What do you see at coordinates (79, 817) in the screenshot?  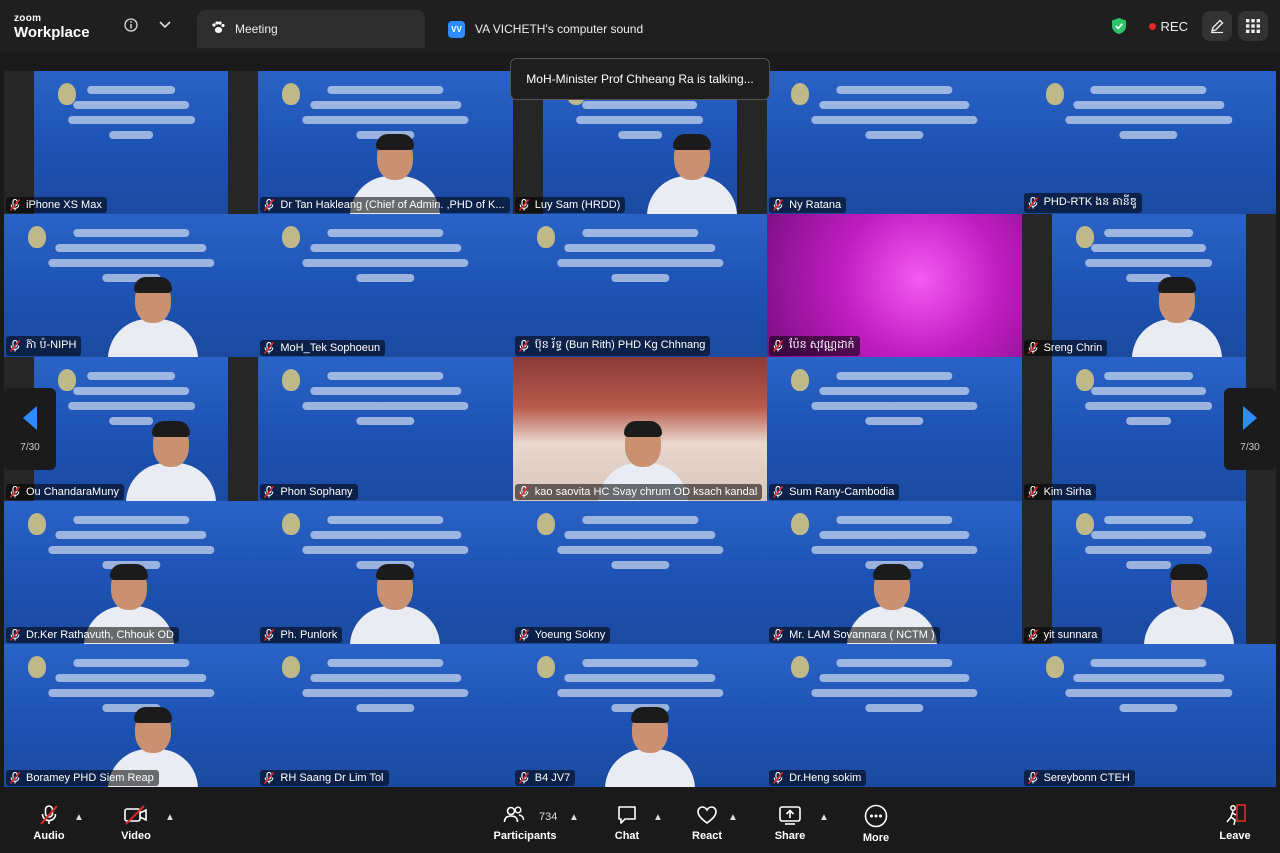 I see `audio-options-caret: ▲` at bounding box center [79, 817].